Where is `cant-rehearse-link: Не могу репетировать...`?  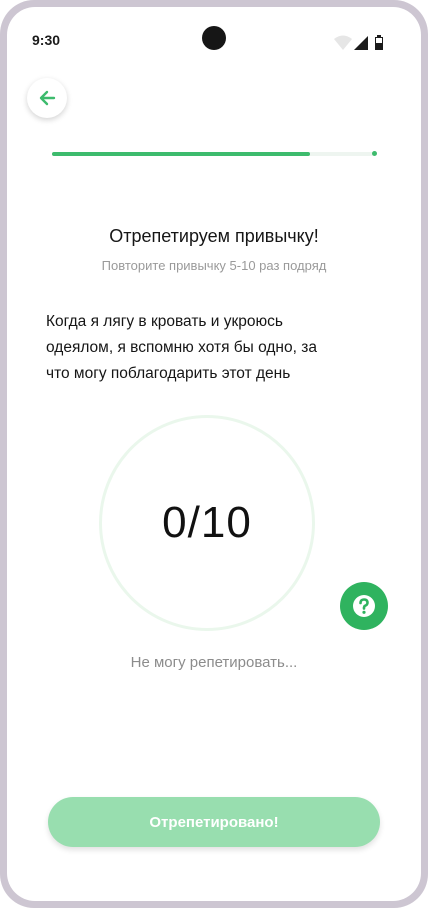 cant-rehearse-link: Не могу репетировать... is located at coordinates (214, 662).